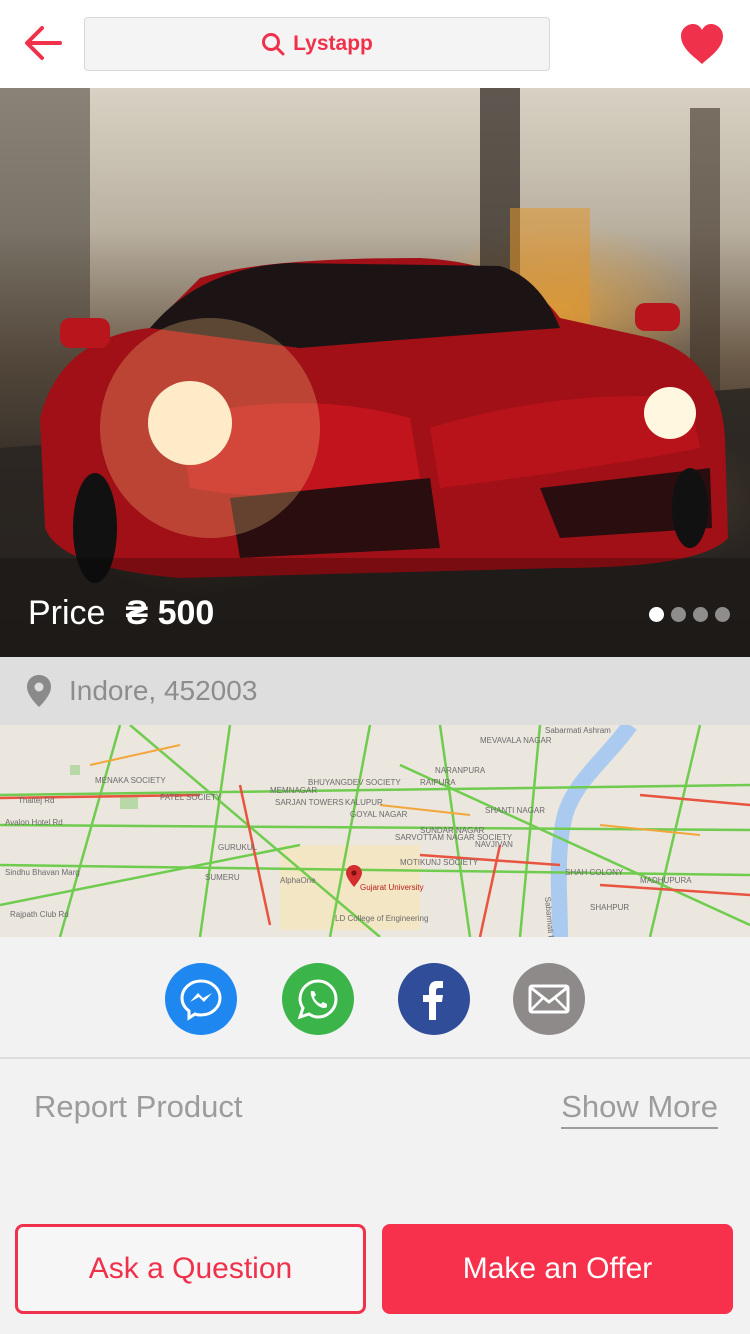 The image size is (750, 1334). What do you see at coordinates (516, 740) in the screenshot?
I see `svg-text: MEVAVALA NAGAR` at bounding box center [516, 740].